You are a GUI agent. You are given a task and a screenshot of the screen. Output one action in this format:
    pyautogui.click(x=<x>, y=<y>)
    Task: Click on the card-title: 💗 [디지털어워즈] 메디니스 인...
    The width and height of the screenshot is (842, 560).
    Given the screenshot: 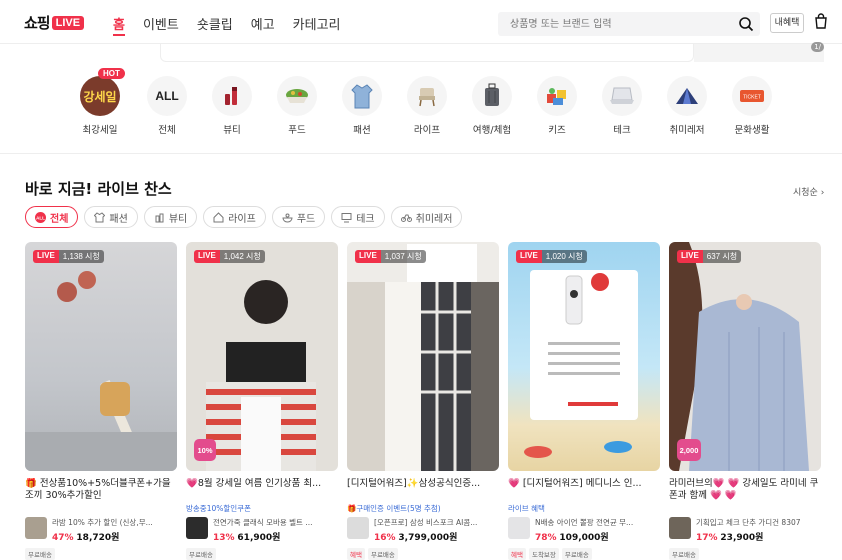 What is the action you would take?
    pyautogui.click(x=584, y=490)
    